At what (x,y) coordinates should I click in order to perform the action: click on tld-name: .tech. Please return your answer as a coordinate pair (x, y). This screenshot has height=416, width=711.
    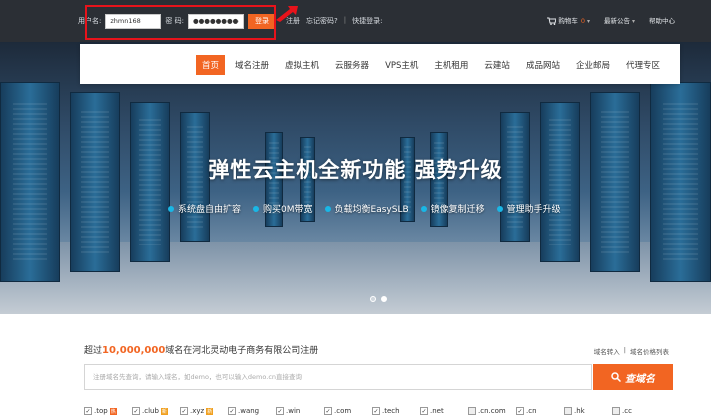
    Looking at the image, I should click on (391, 411).